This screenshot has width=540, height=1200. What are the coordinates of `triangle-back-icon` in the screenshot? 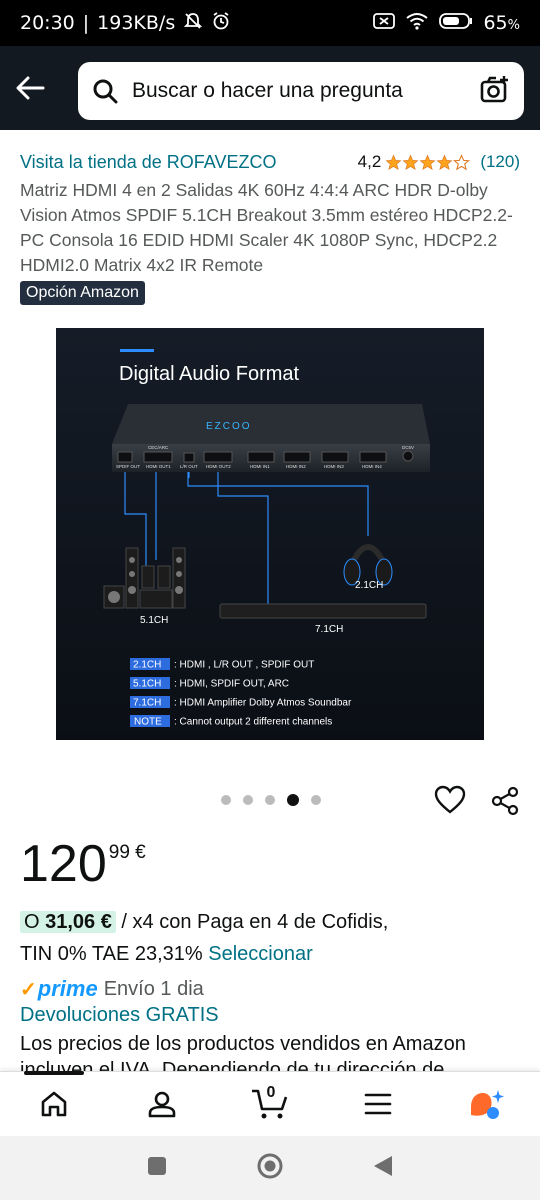 It's located at (383, 1165).